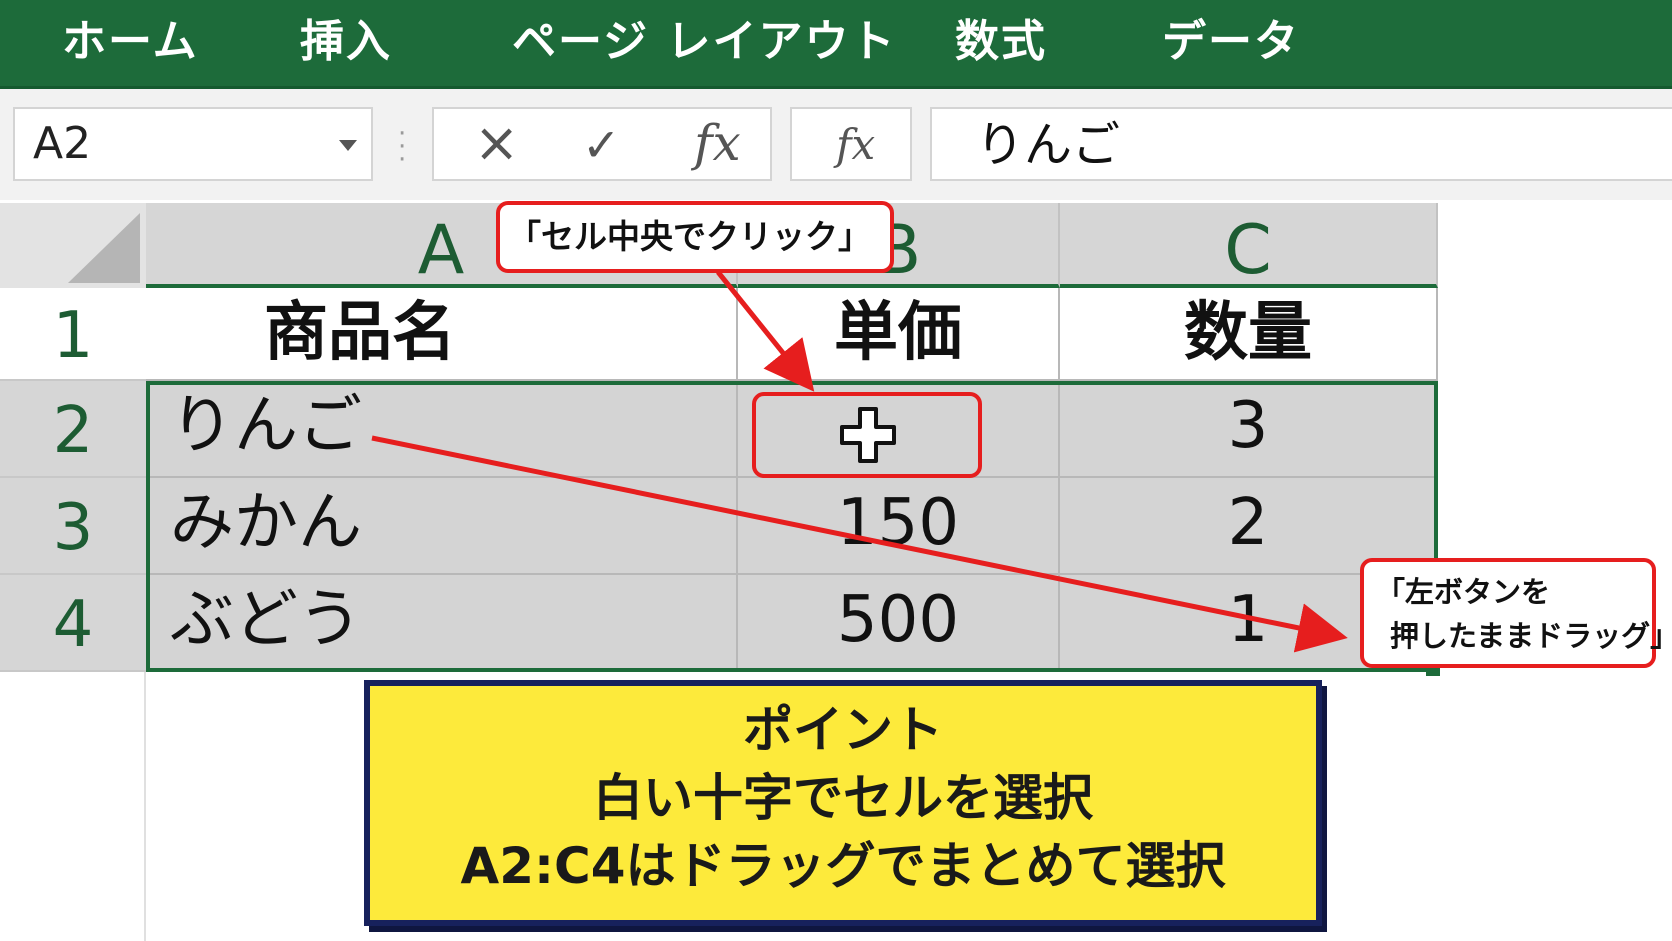 The image size is (1672, 941). I want to click on cell-a4: ぶどう, so click(442, 623).